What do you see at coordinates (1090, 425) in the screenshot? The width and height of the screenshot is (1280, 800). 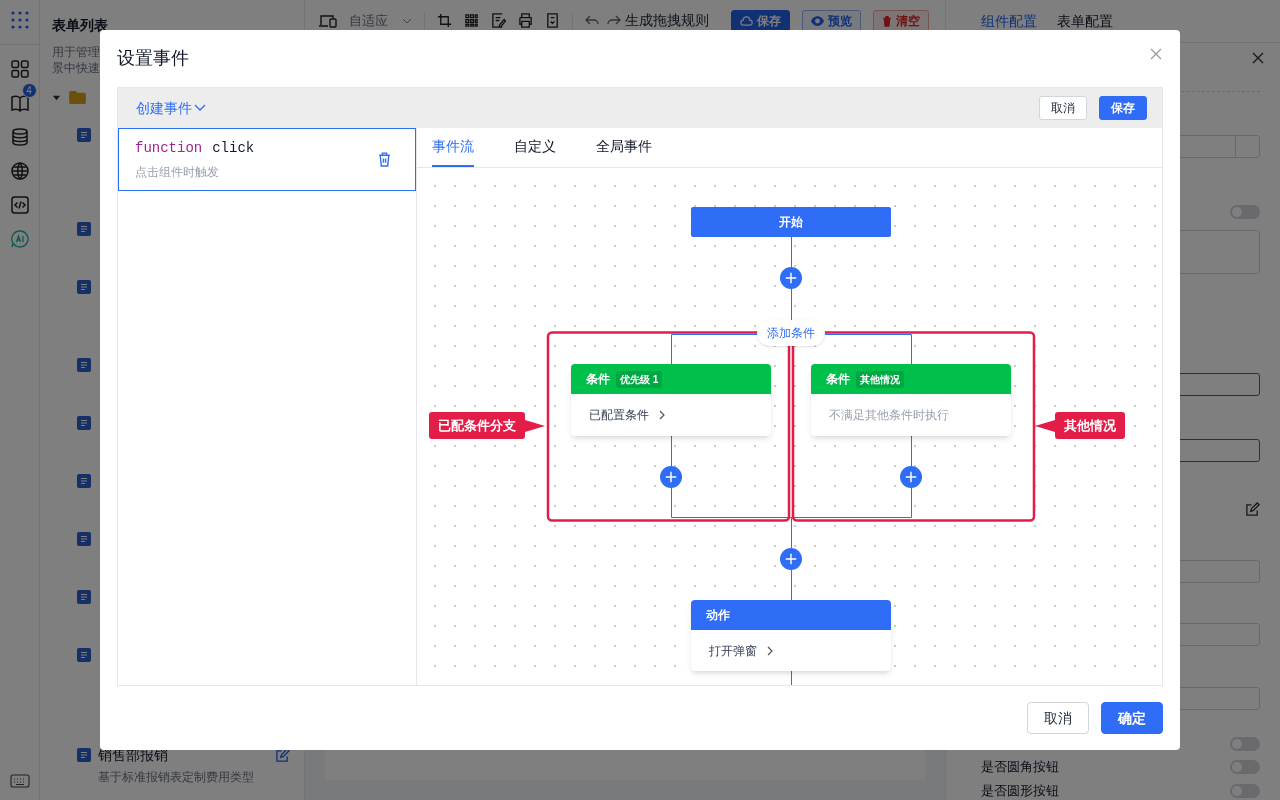 I see `callout-label: 其他情况` at bounding box center [1090, 425].